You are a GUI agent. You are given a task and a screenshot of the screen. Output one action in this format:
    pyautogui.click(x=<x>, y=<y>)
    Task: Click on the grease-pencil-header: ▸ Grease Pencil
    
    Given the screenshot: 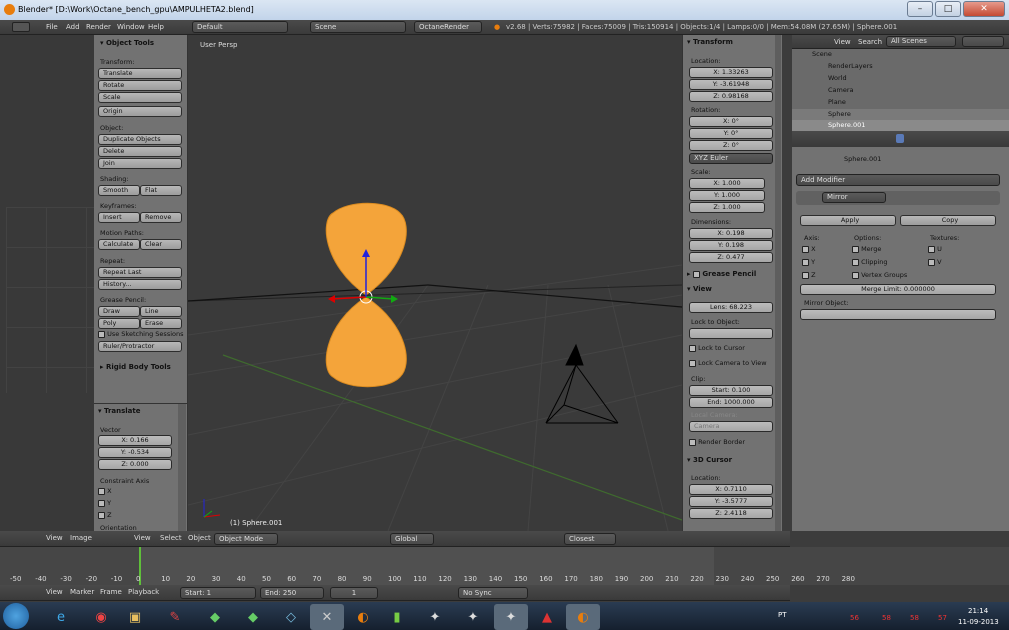 What is the action you would take?
    pyautogui.click(x=721, y=274)
    